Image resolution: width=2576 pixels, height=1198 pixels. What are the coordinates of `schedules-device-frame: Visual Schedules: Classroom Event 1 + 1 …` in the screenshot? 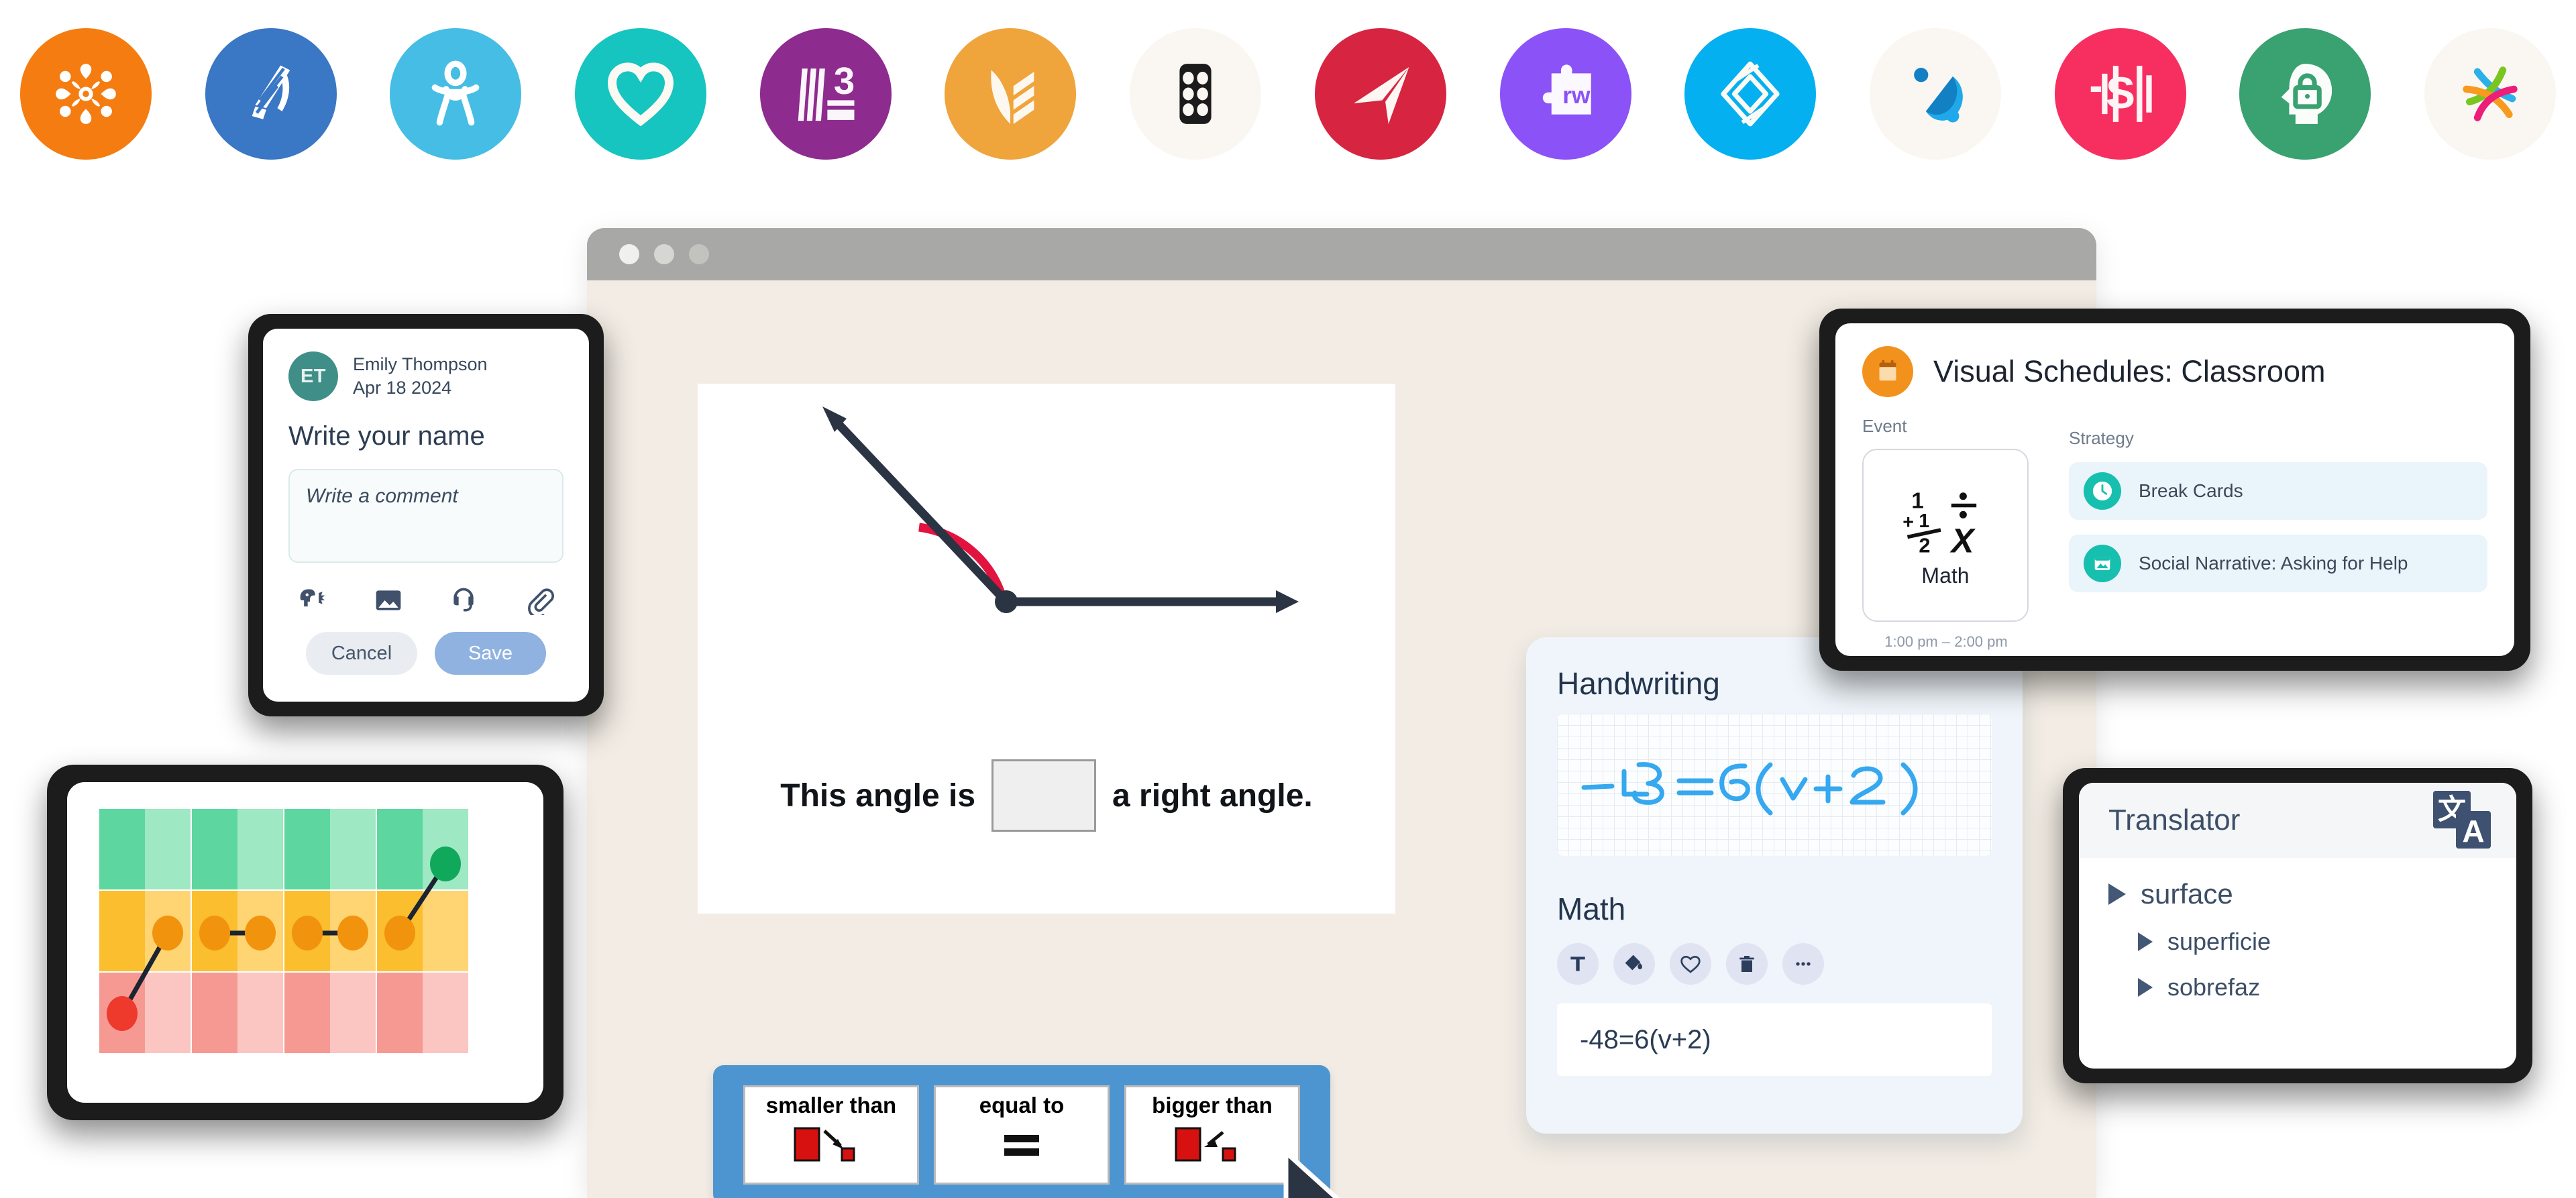 It's located at (2174, 490).